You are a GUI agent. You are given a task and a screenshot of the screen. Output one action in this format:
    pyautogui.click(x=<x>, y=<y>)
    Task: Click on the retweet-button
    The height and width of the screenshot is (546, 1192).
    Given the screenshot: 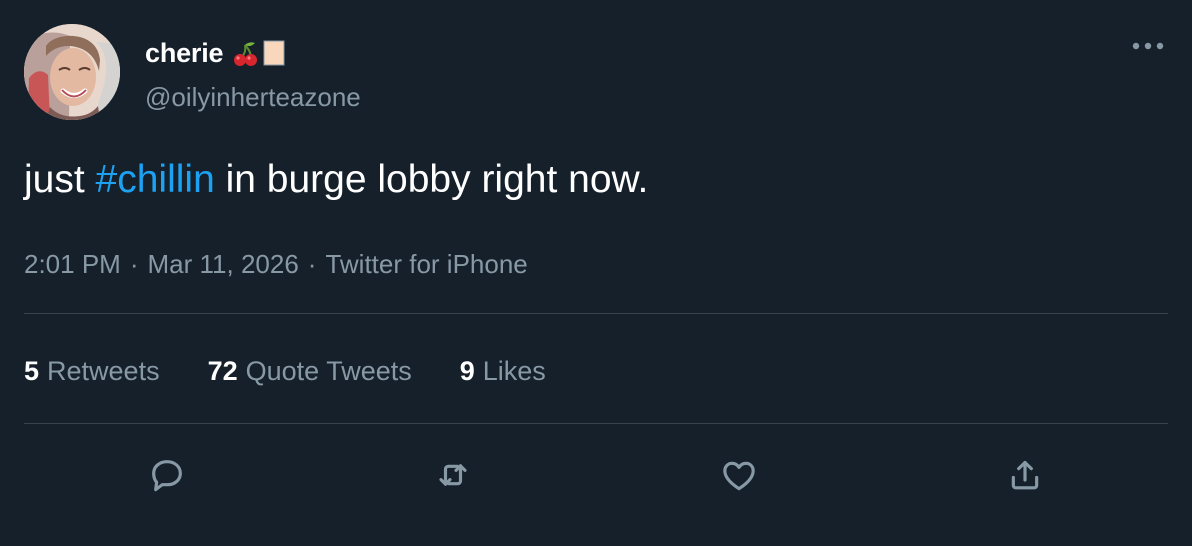 What is the action you would take?
    pyautogui.click(x=453, y=475)
    